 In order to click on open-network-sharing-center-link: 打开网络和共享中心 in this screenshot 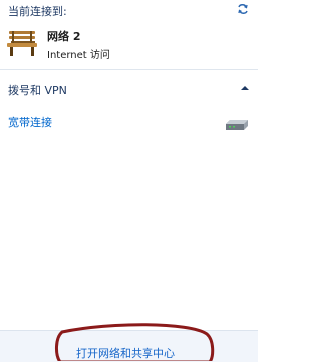, I will do `click(125, 353)`.